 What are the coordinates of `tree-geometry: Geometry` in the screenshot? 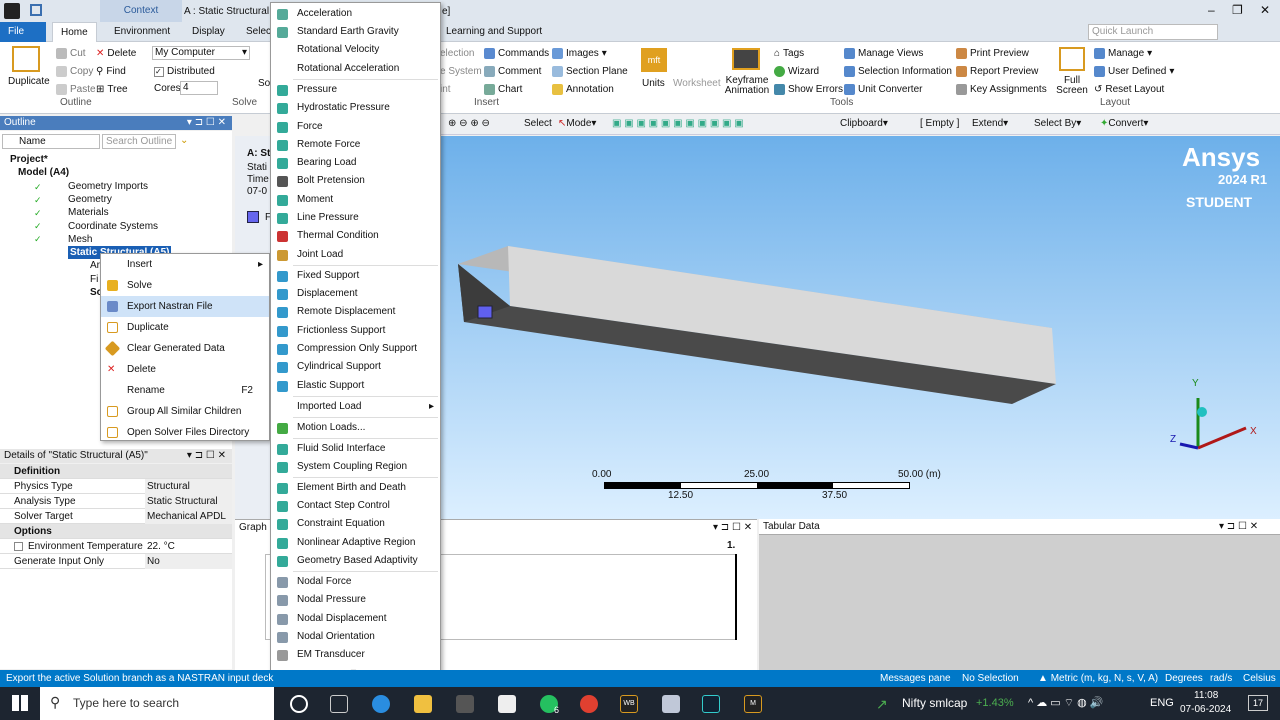 It's located at (90, 199).